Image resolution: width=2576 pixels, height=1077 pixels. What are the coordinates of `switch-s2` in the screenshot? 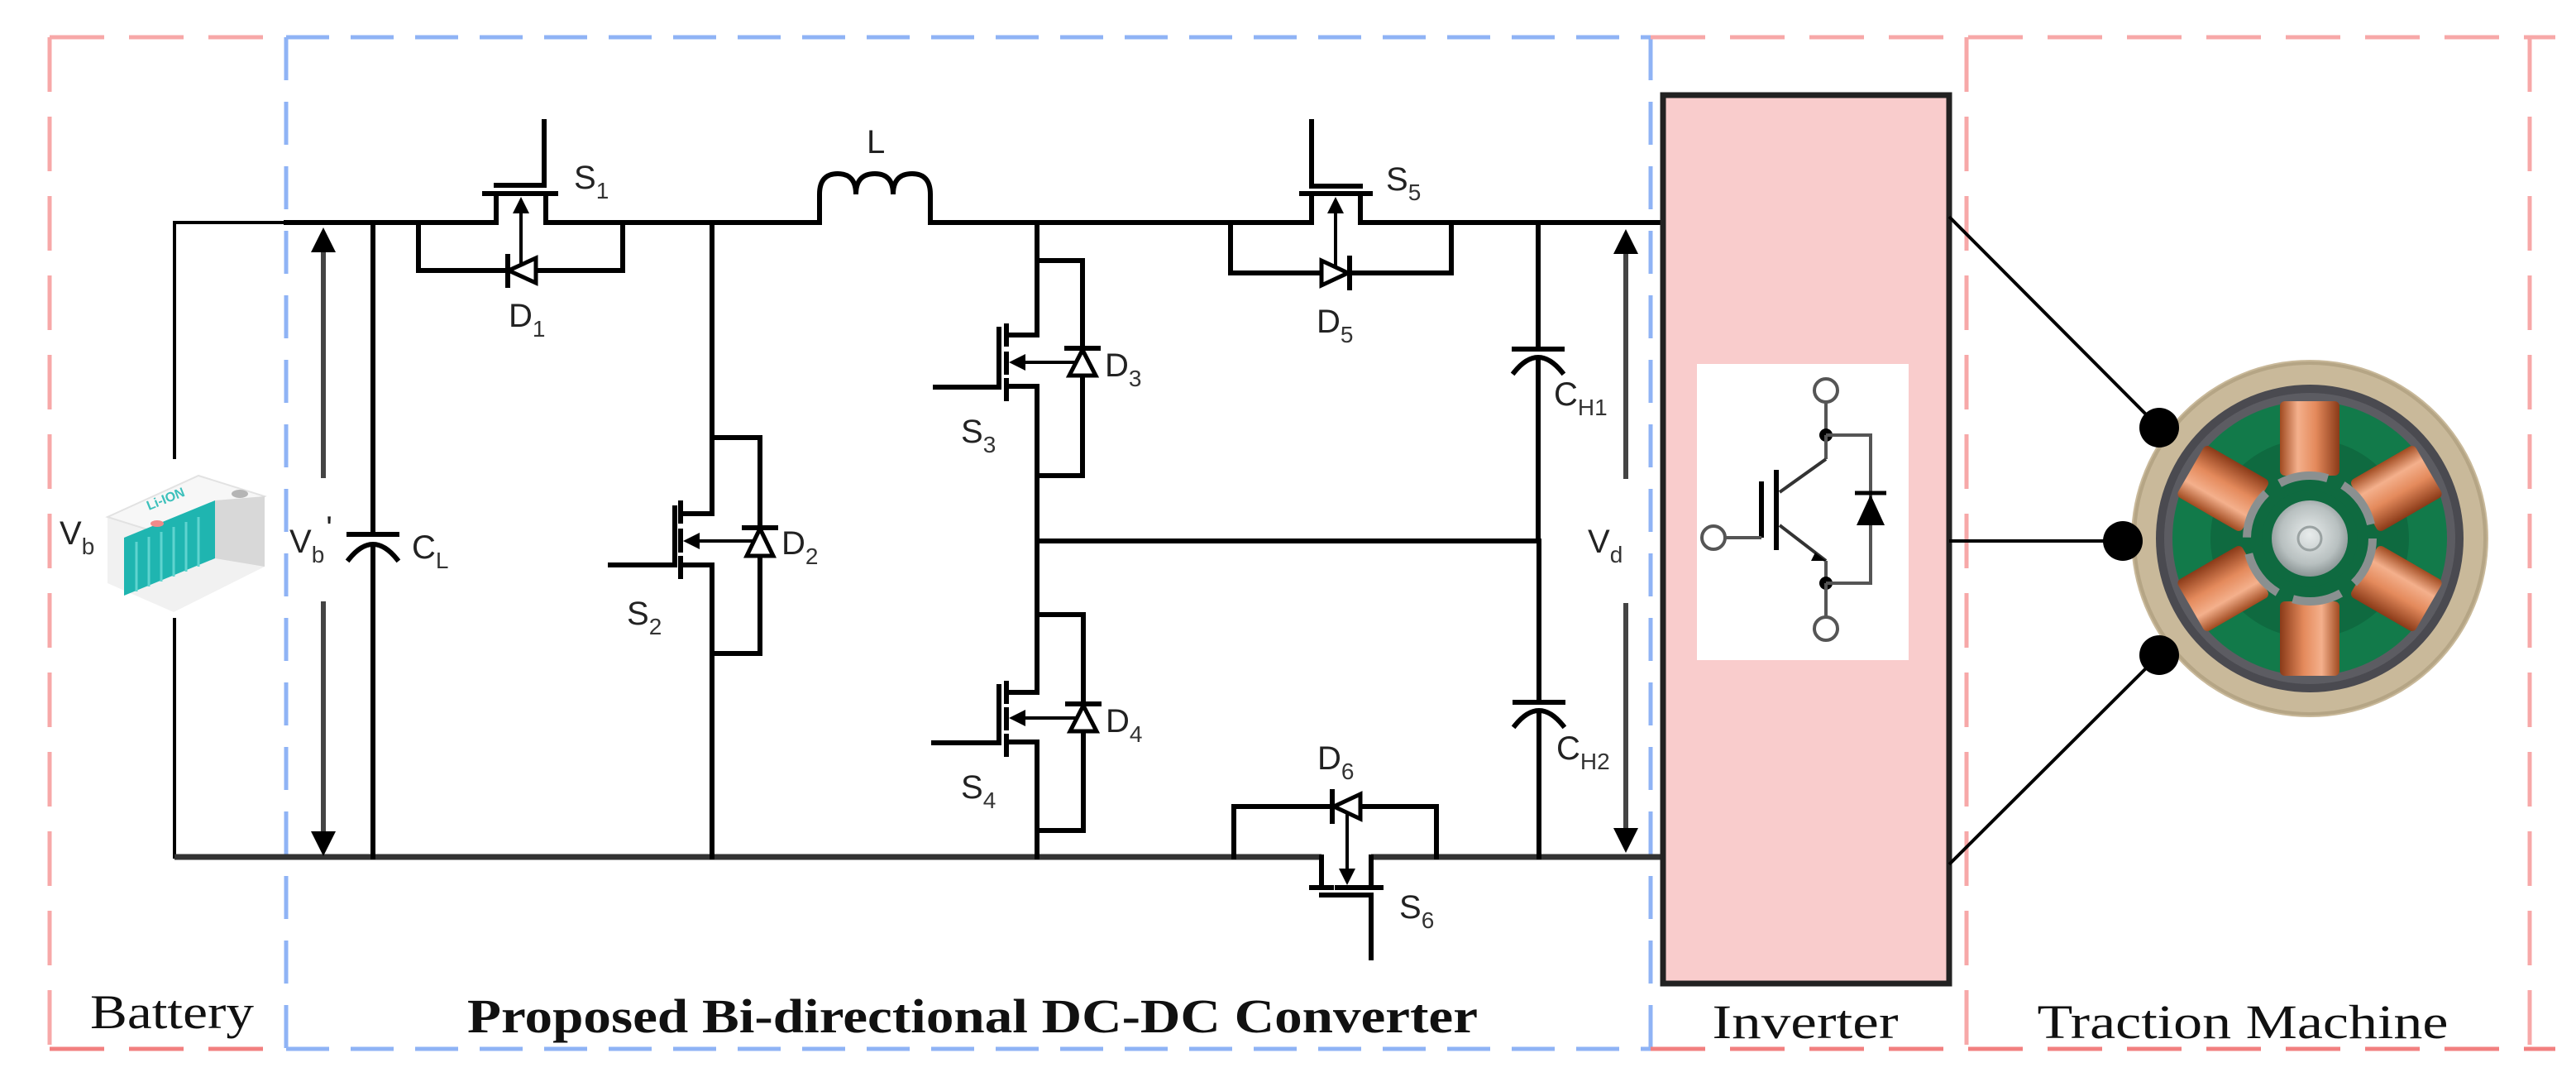 It's located at (684, 539).